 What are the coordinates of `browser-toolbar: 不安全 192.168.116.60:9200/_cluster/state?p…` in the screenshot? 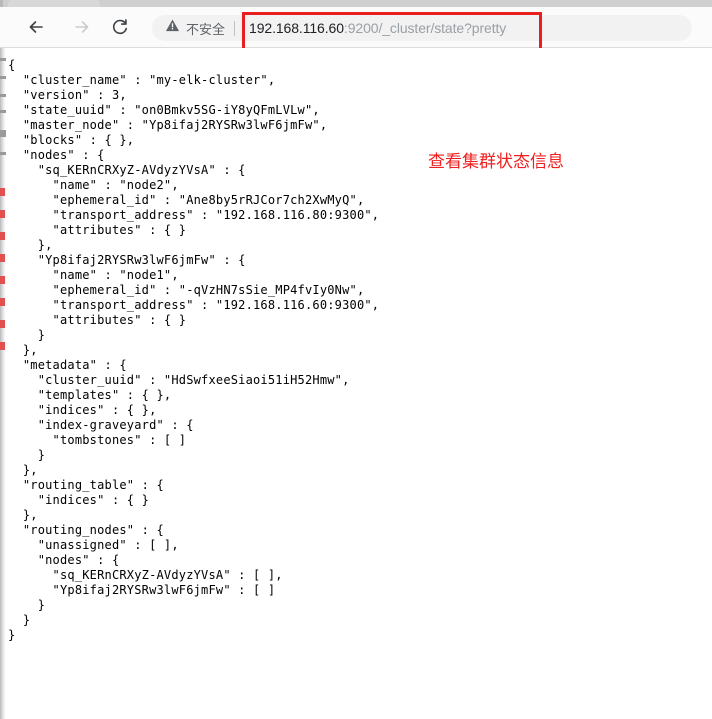 It's located at (356, 30).